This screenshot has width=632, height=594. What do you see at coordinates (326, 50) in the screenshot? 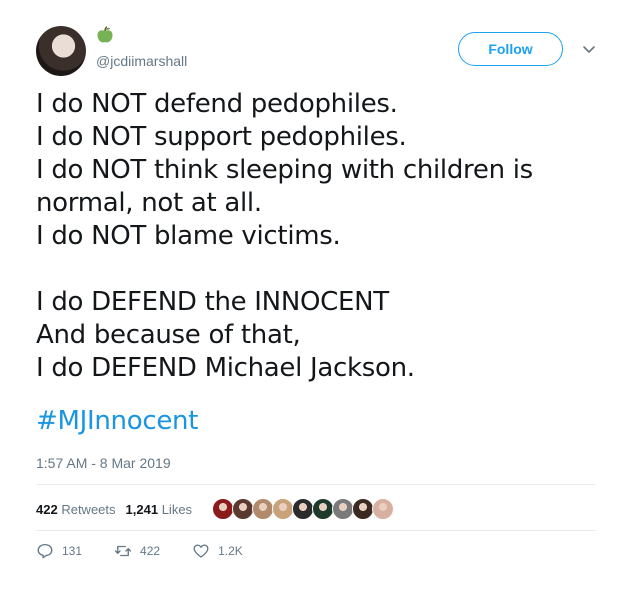
I see `tweet-header: @jcdiimarshall Follow` at bounding box center [326, 50].